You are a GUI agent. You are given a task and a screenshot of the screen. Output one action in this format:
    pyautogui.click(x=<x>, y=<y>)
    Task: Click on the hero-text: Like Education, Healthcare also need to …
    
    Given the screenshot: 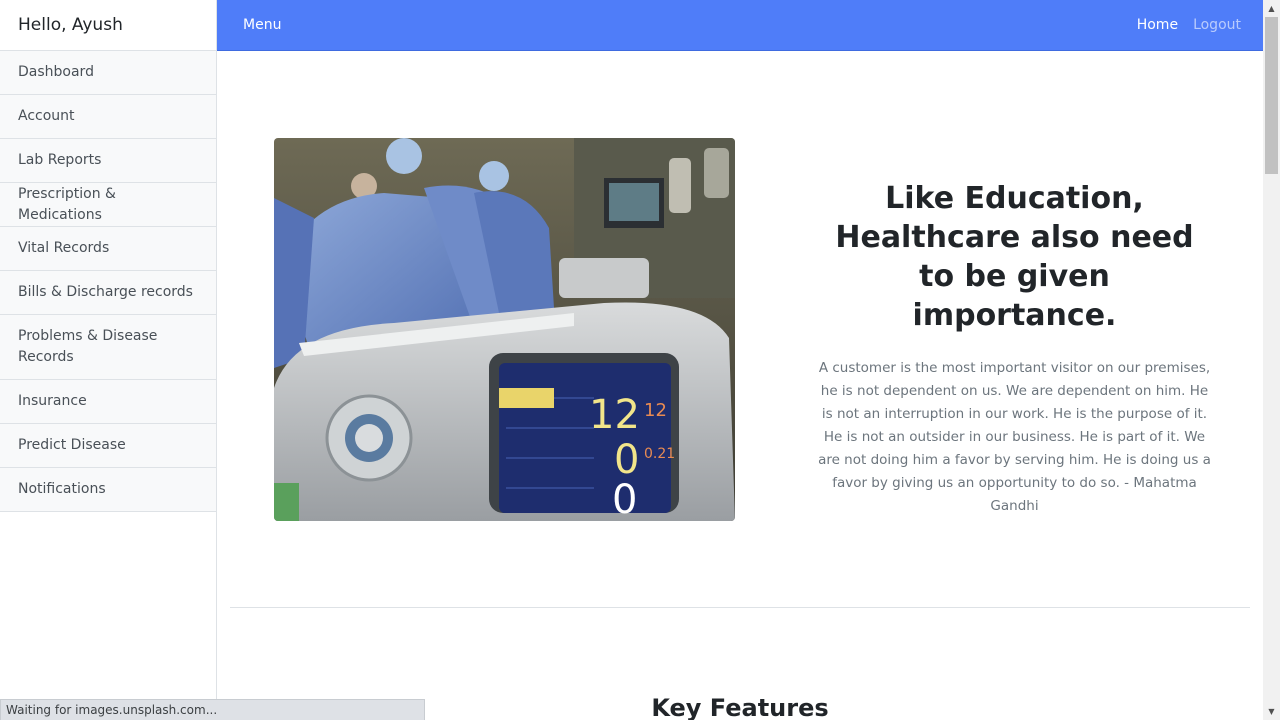 What is the action you would take?
    pyautogui.click(x=1014, y=348)
    